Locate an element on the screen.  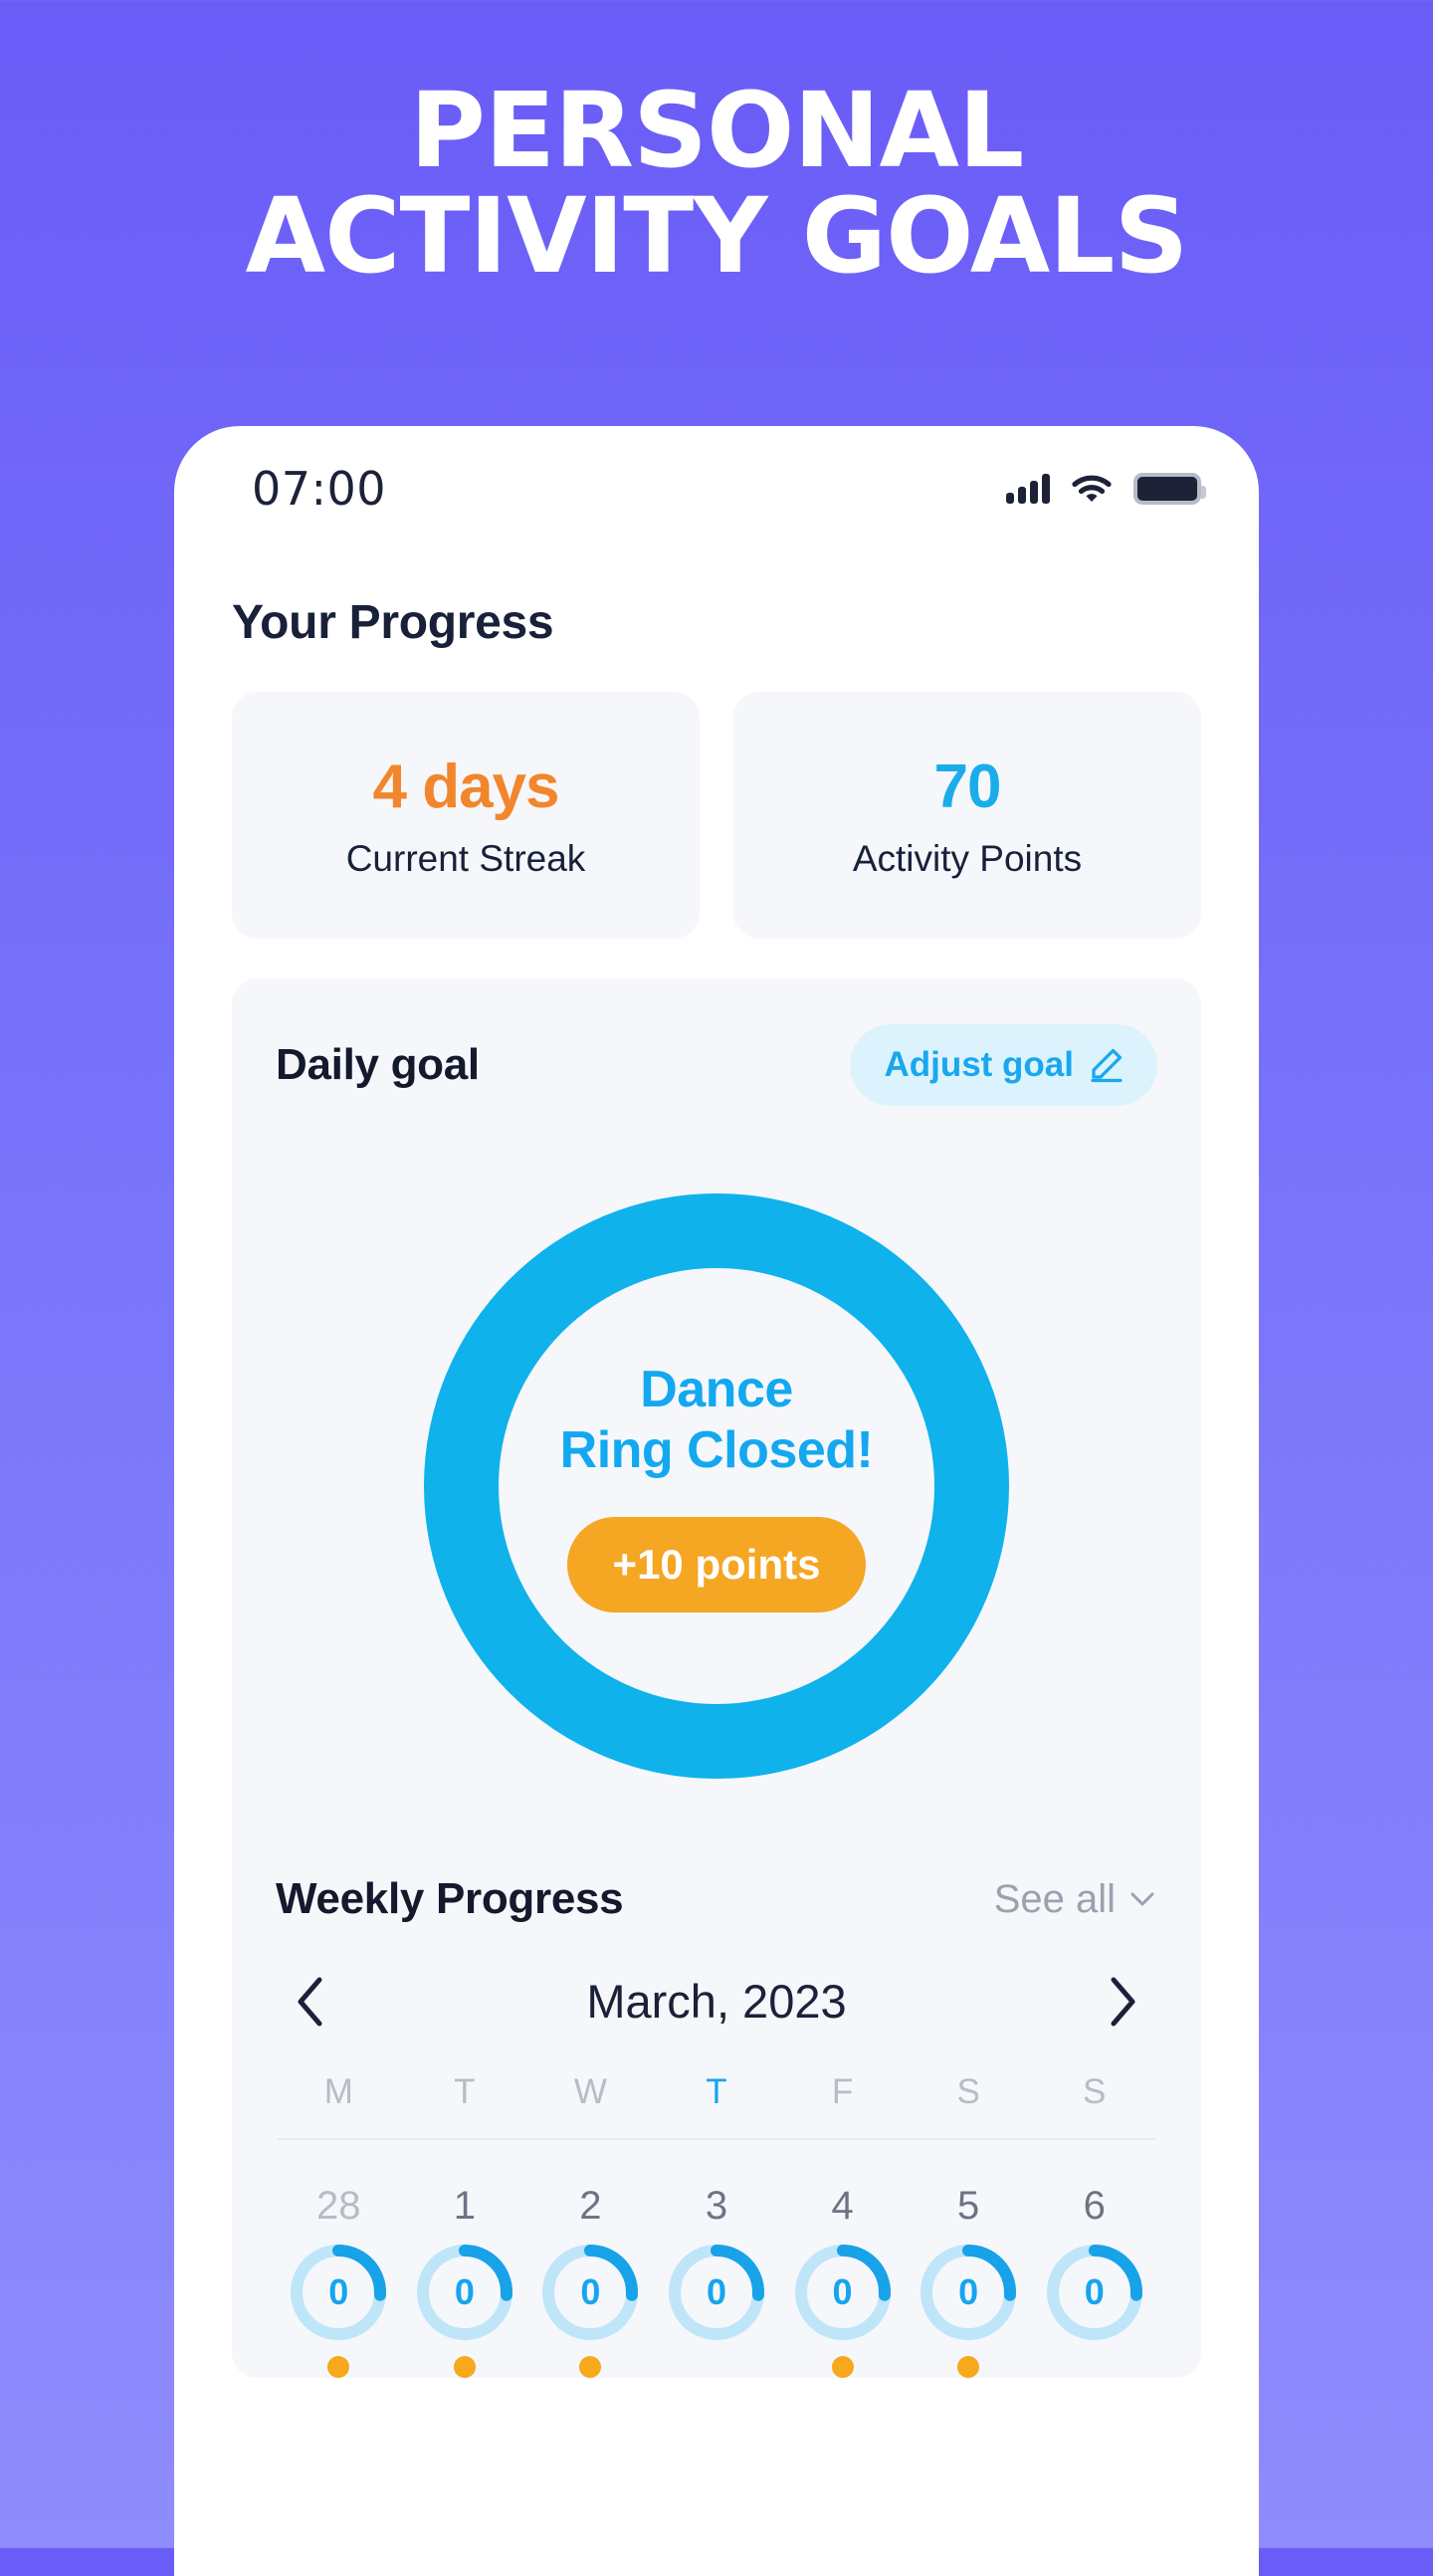
calendar-day-cell: 30 is located at coordinates (717, 2281).